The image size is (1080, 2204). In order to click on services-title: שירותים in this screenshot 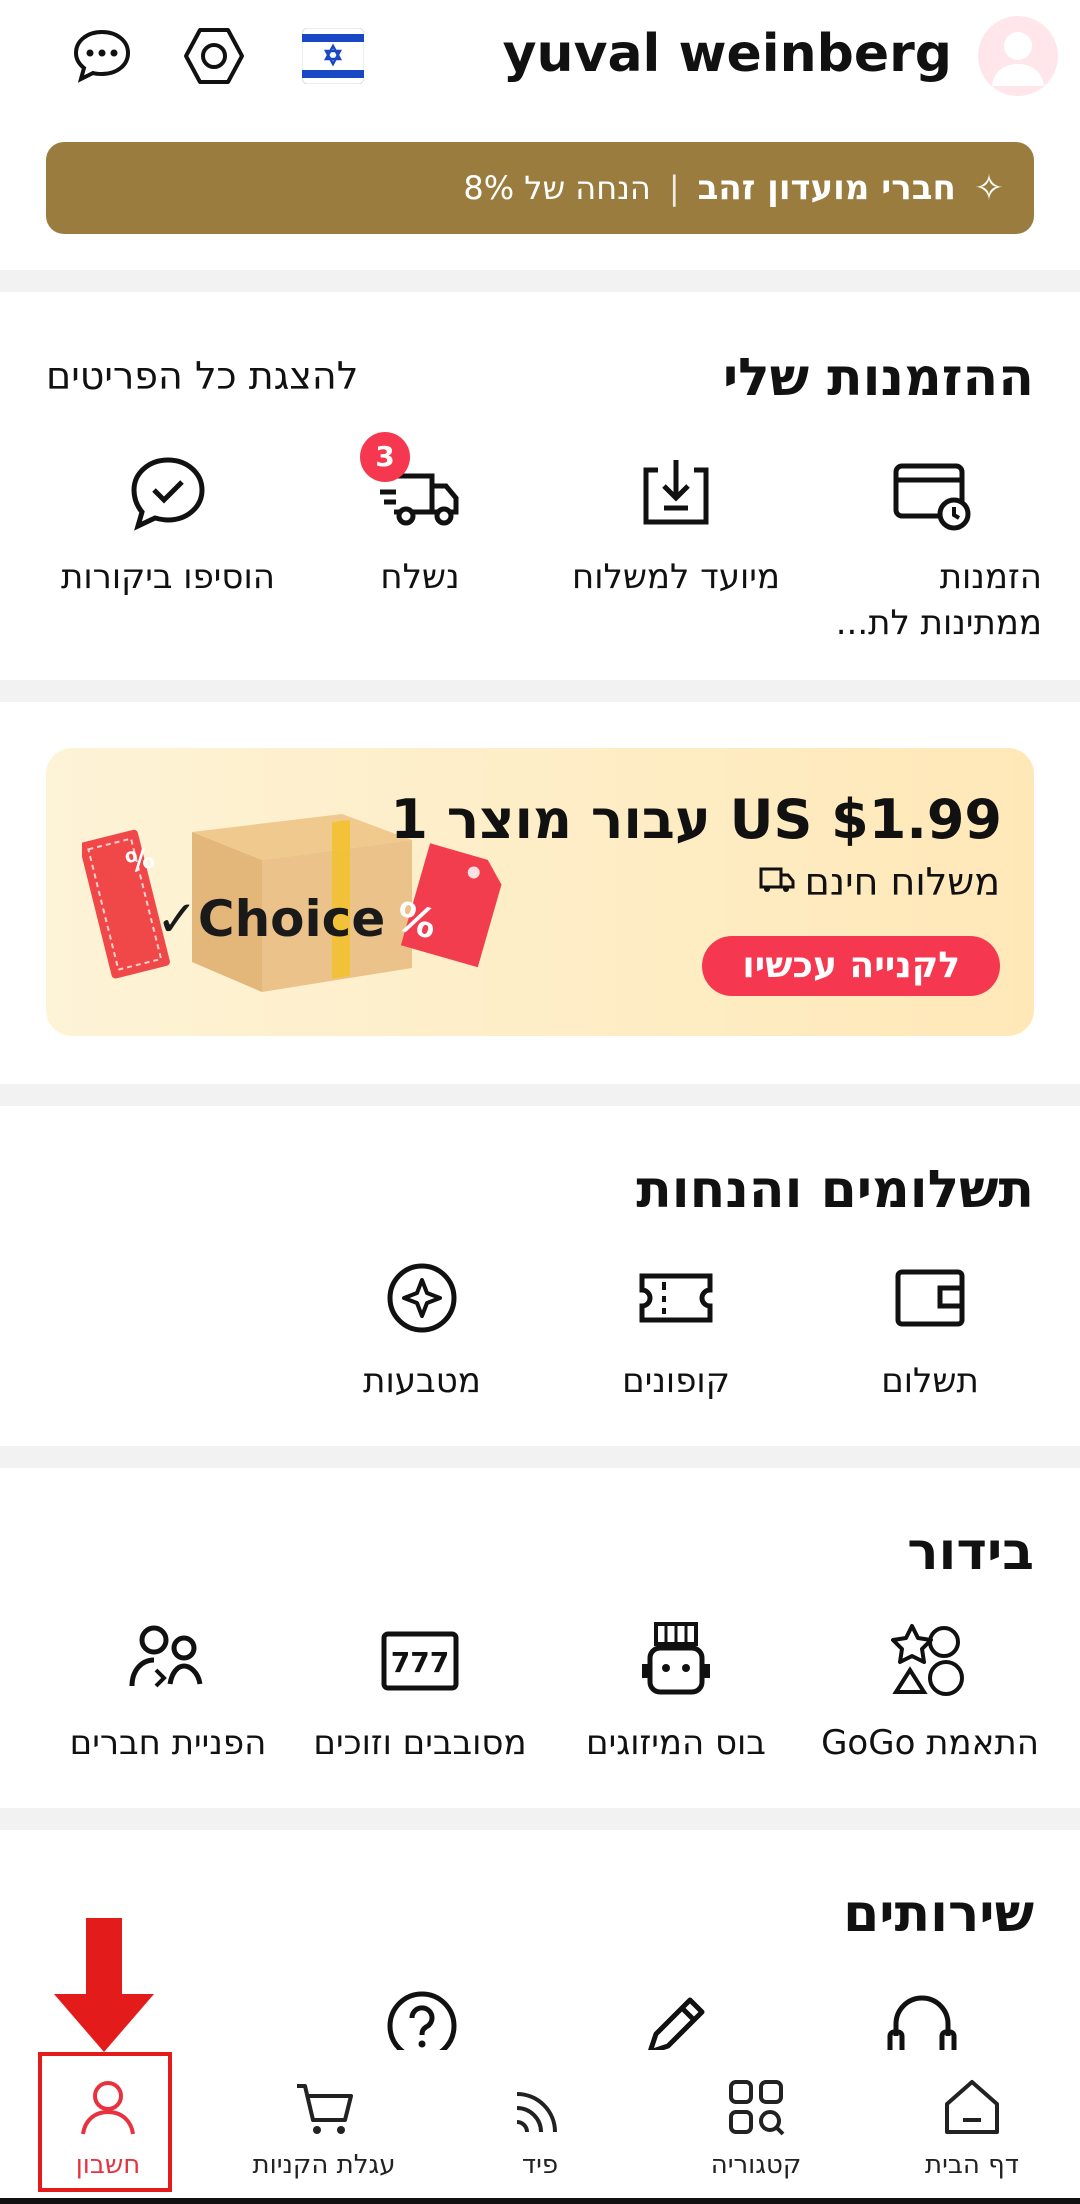, I will do `click(938, 1914)`.